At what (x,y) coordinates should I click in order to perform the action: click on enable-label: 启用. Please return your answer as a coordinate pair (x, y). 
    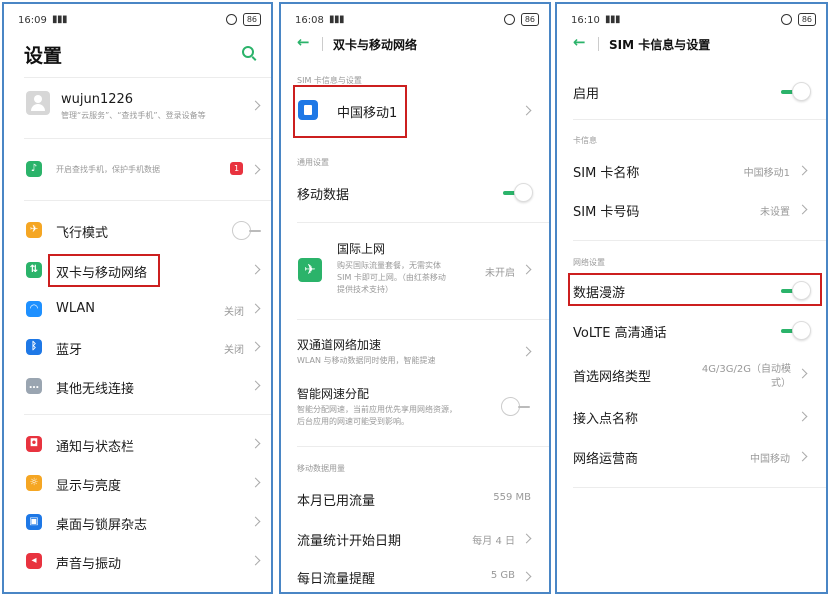
    Looking at the image, I should click on (586, 94).